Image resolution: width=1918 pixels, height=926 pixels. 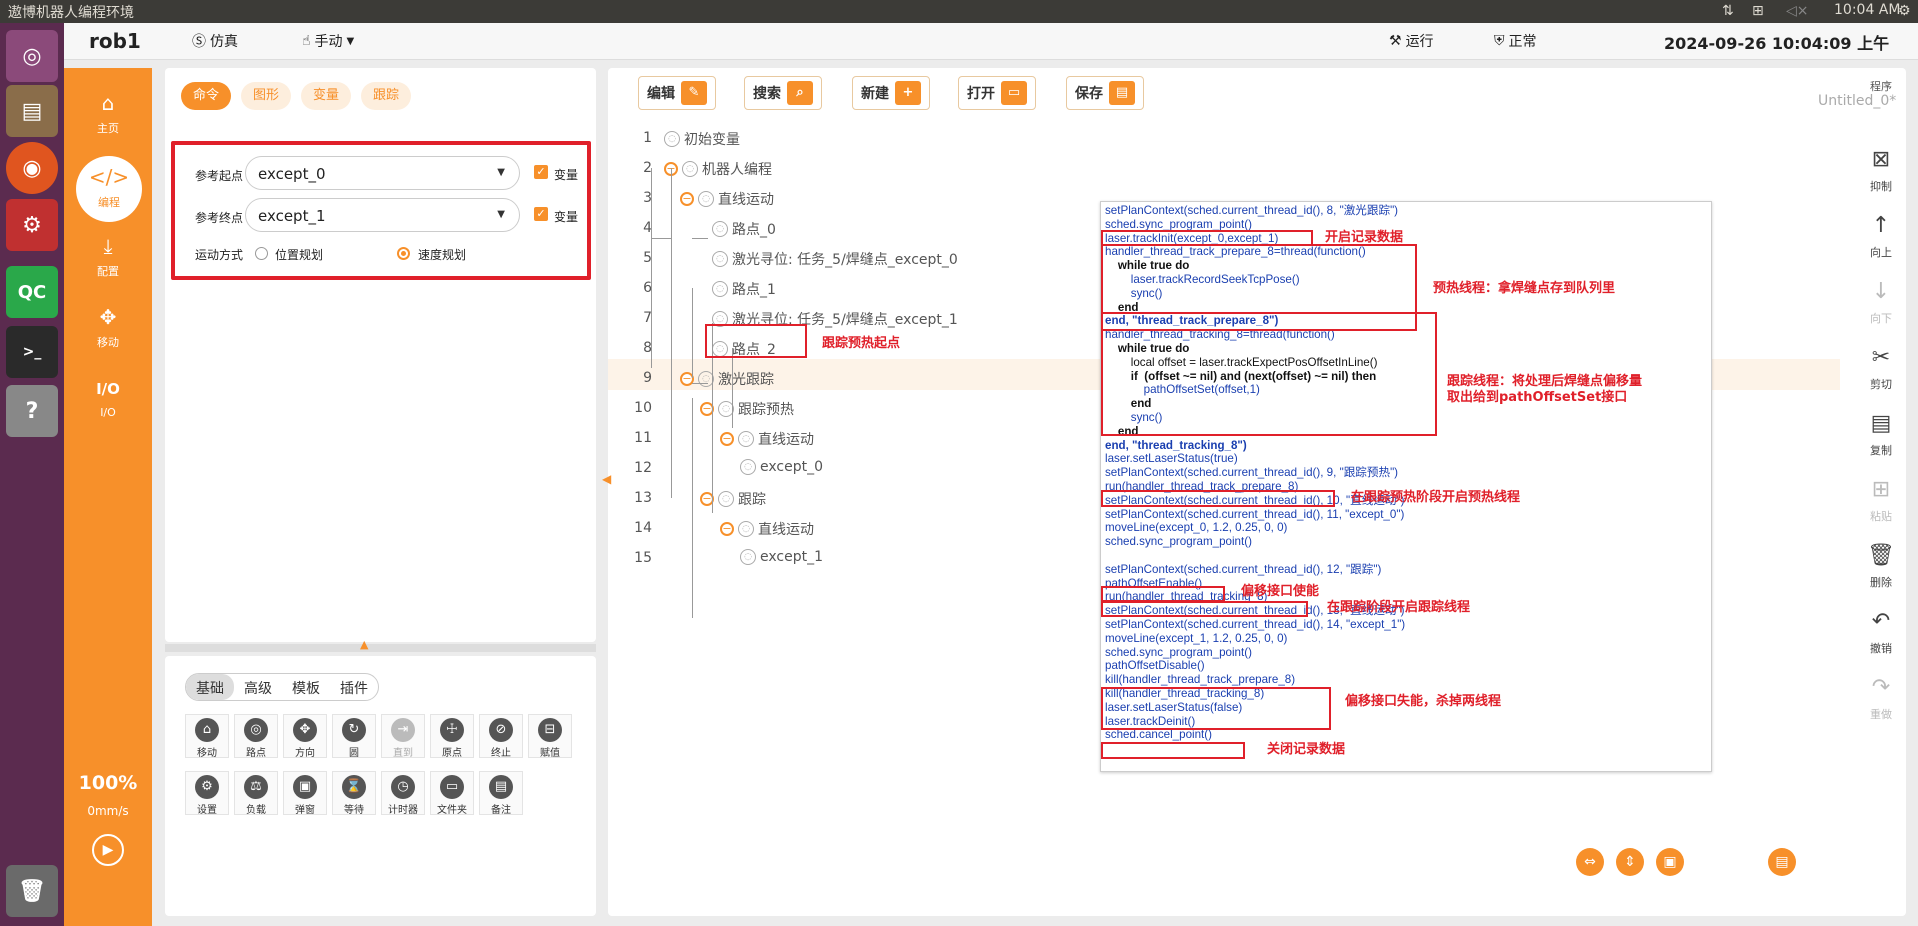 I want to click on tree-node: ◌ except_1, so click(x=781, y=557).